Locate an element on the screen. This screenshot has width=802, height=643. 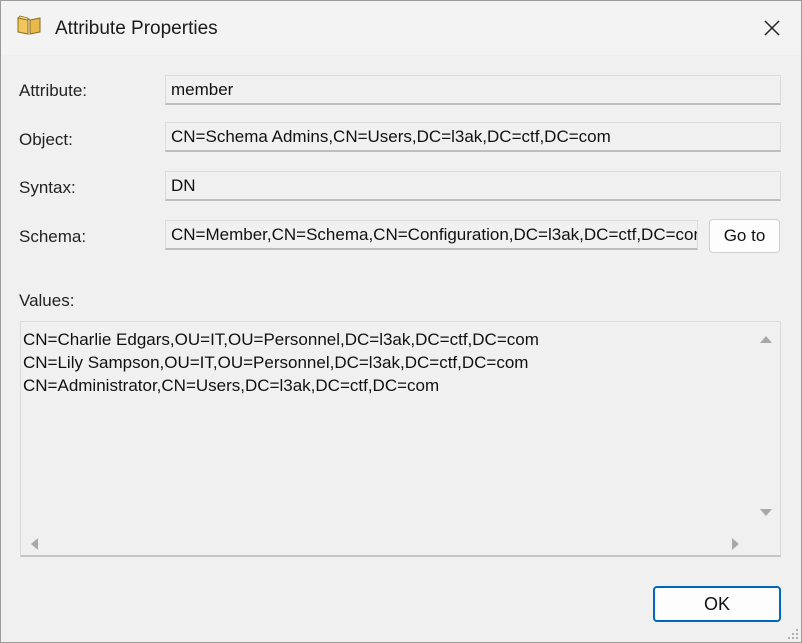
scroll-up-arrow-icon is located at coordinates (766, 339).